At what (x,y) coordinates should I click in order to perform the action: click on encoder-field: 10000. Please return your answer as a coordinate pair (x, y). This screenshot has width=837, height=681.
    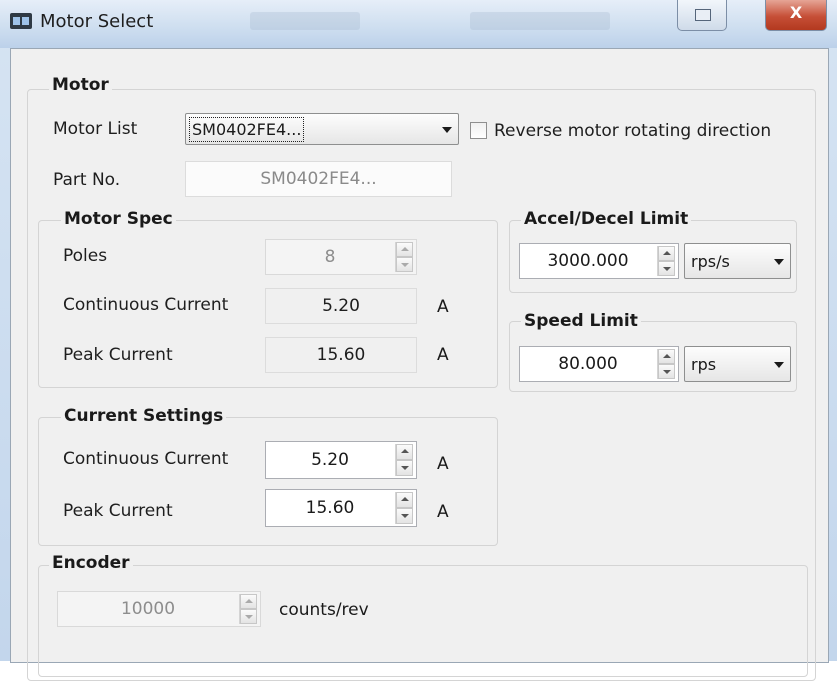
    Looking at the image, I should click on (159, 609).